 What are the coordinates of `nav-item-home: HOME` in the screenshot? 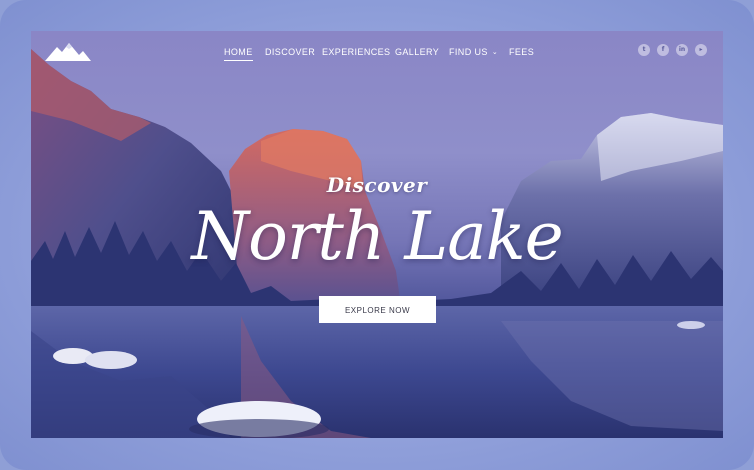 It's located at (238, 54).